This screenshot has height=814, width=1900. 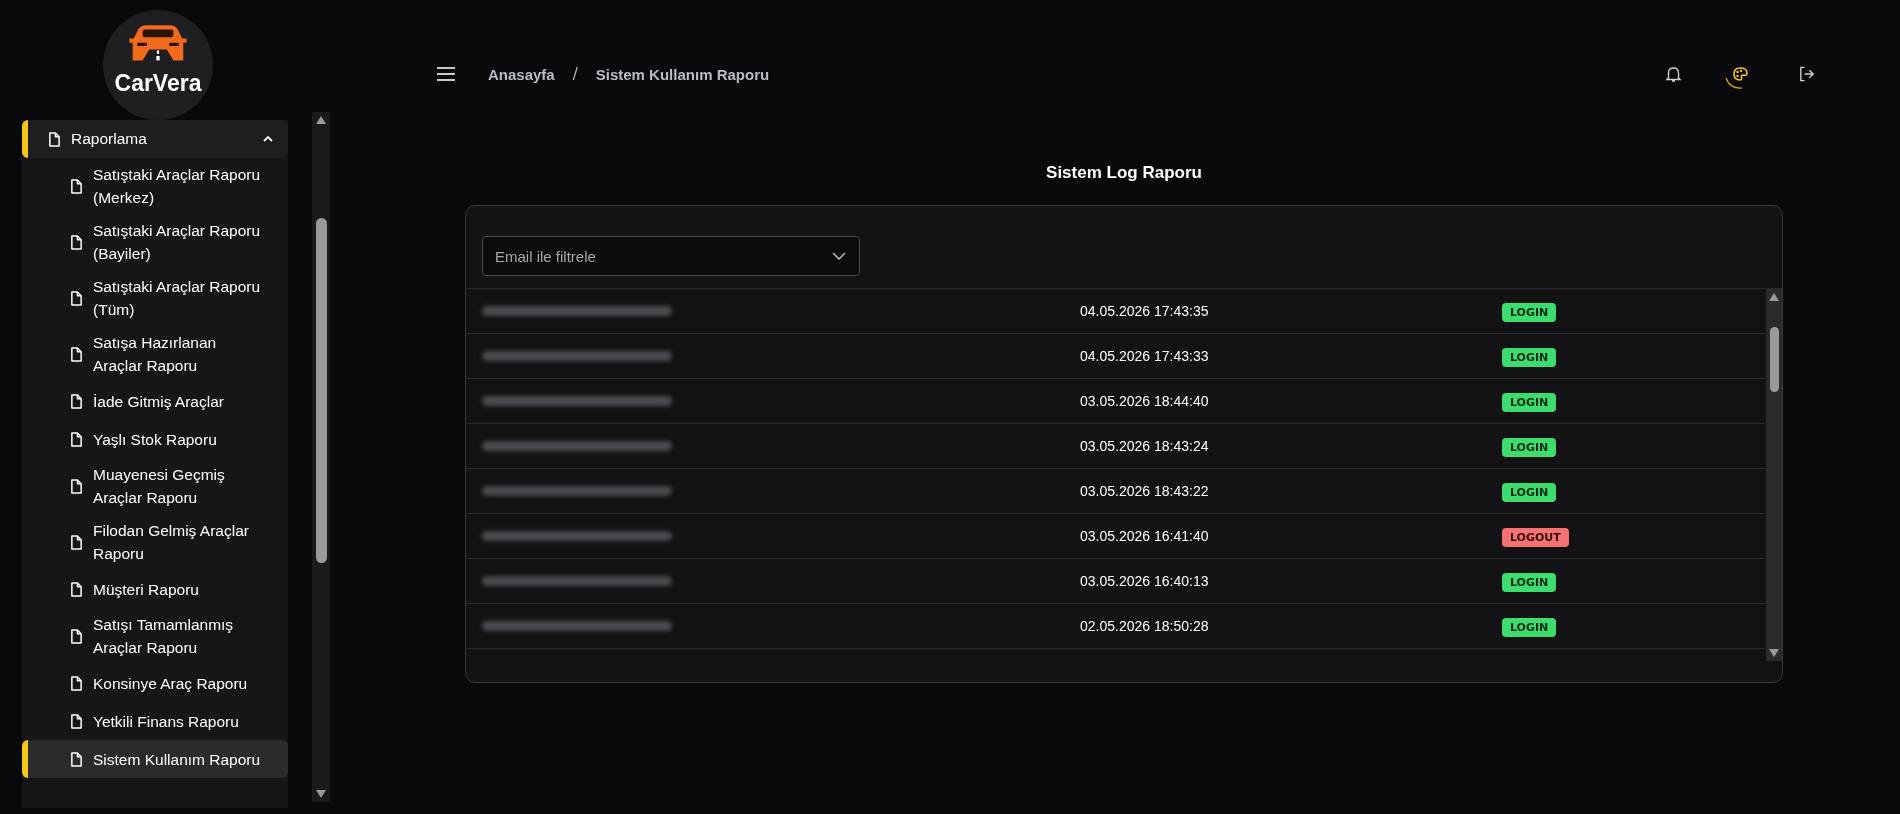 I want to click on action-badge: LOGOUT, so click(x=1535, y=537).